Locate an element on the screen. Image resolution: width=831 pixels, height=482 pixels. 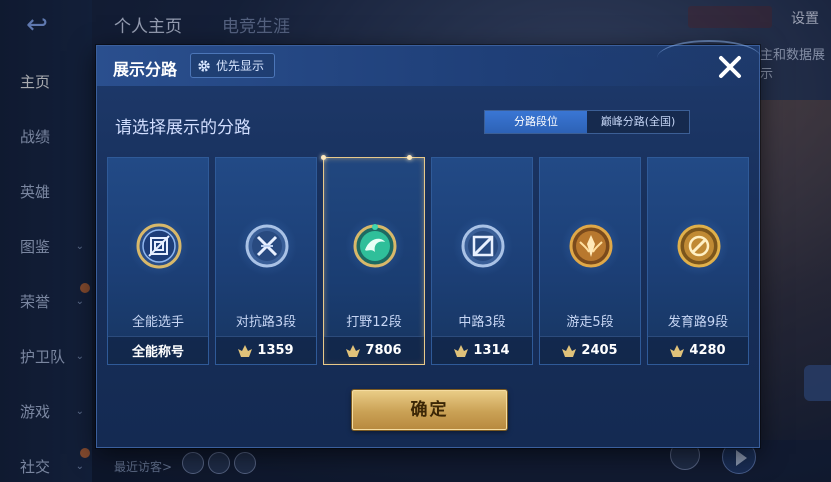
close-icon is located at coordinates (730, 67).